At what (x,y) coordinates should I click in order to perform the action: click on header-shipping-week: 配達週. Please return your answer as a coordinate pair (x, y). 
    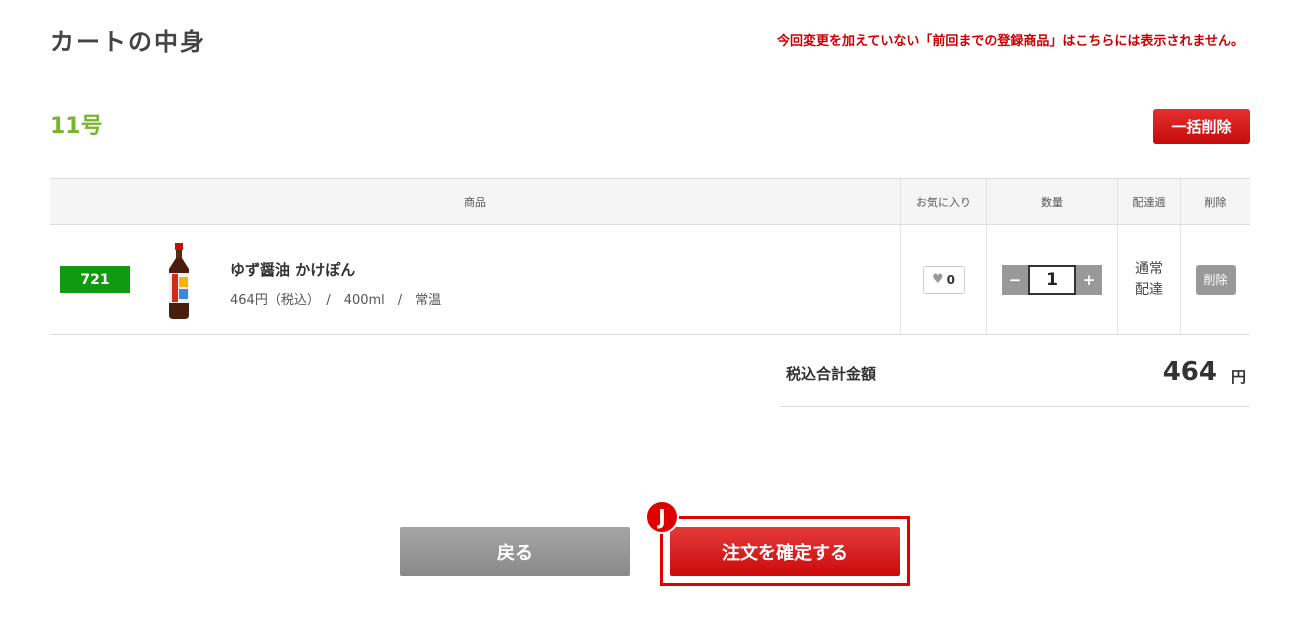
    Looking at the image, I should click on (1148, 201).